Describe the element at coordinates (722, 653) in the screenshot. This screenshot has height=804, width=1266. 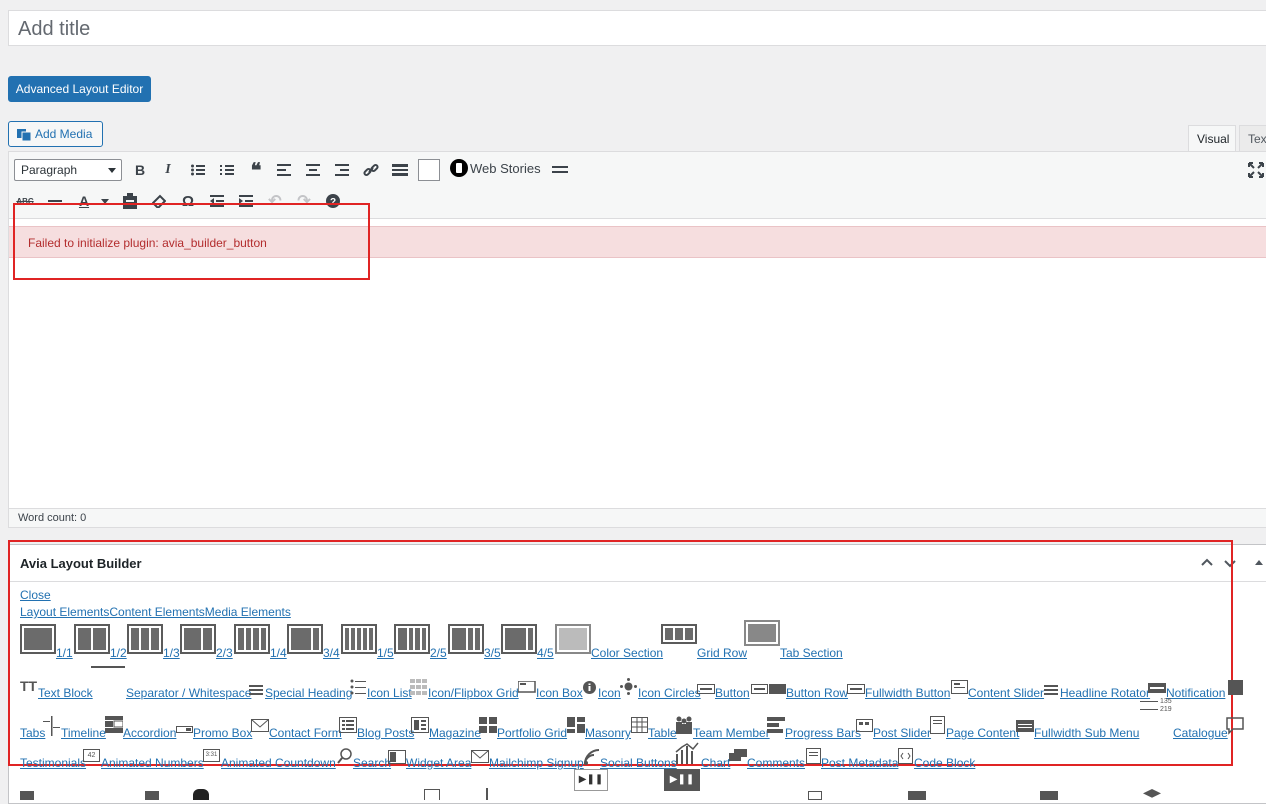
I see `layout-grid-row: Grid Row` at that location.